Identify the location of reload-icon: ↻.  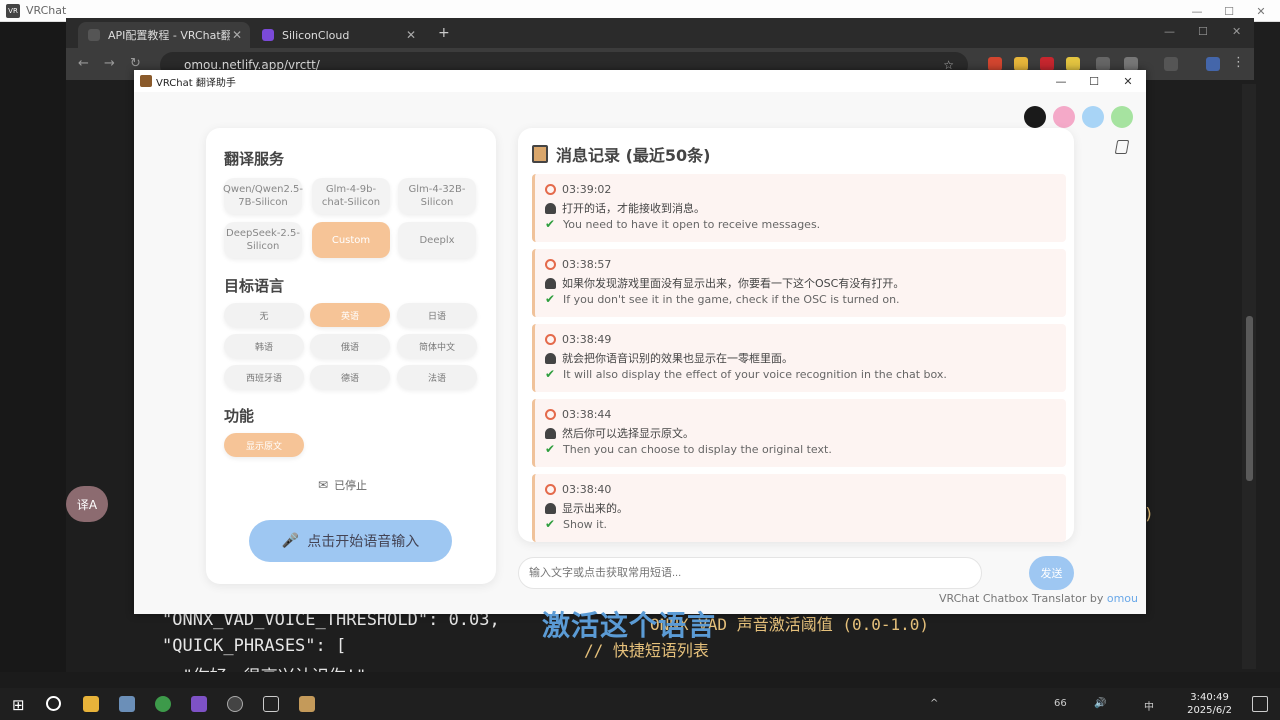
(135, 63).